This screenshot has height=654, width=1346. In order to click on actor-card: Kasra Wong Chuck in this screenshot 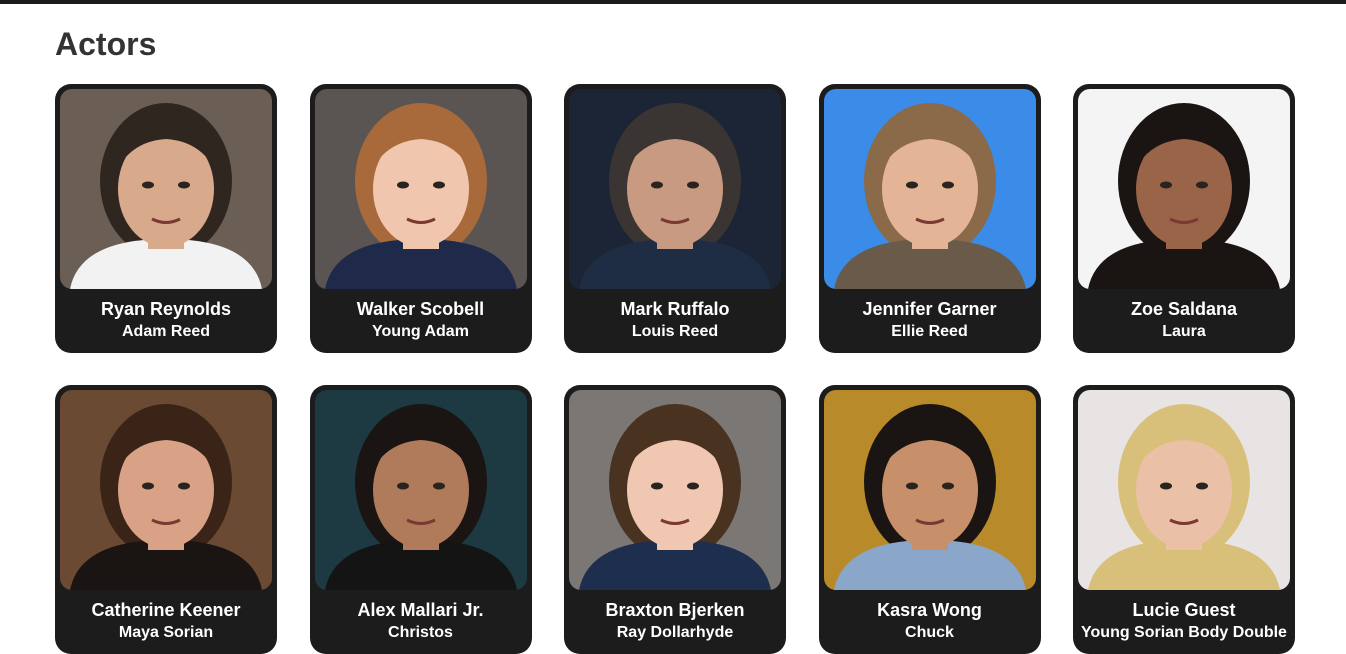, I will do `click(929, 519)`.